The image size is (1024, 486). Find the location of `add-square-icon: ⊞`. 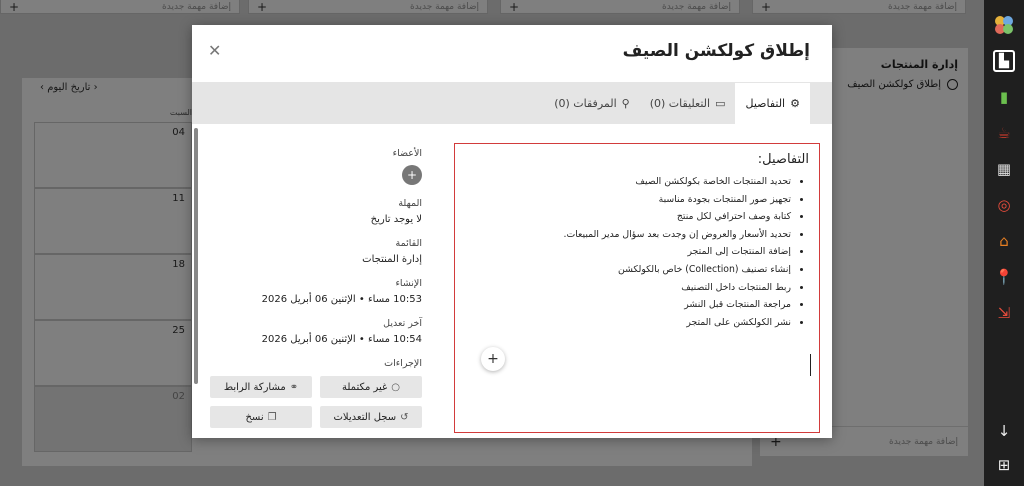

add-square-icon: ⊞ is located at coordinates (1004, 465).